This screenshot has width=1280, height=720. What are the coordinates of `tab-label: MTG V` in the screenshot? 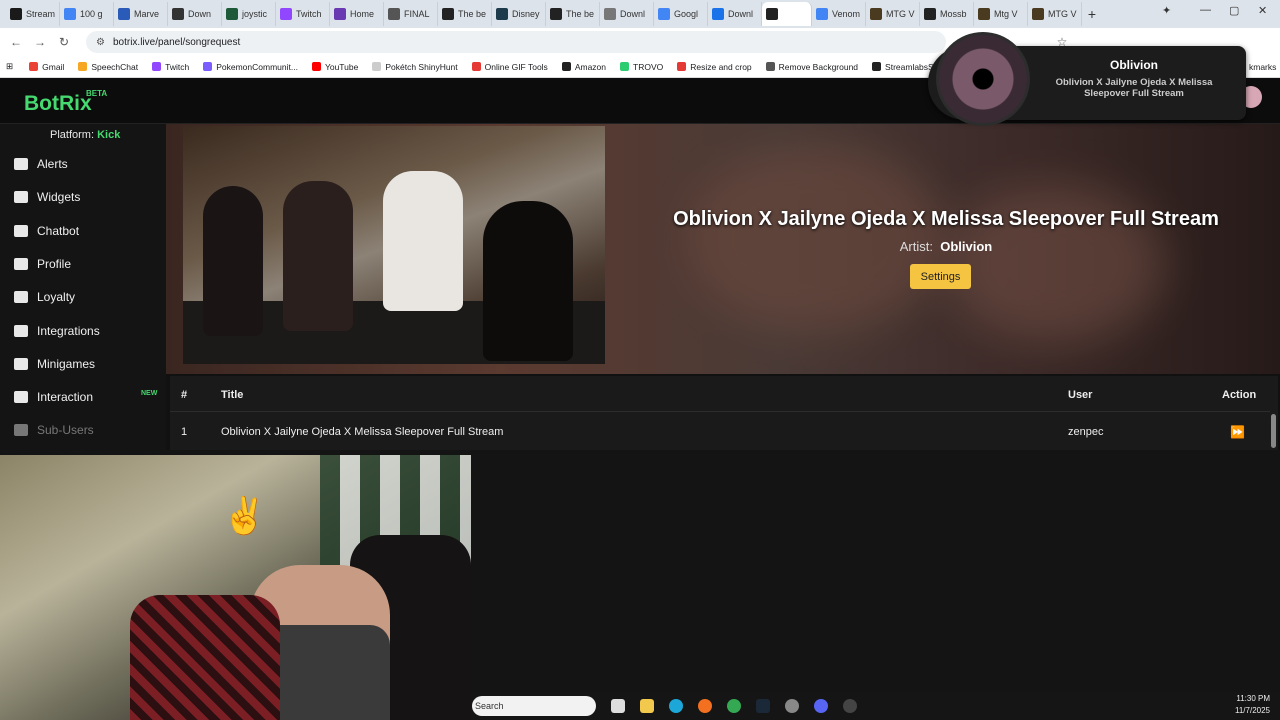 It's located at (1062, 14).